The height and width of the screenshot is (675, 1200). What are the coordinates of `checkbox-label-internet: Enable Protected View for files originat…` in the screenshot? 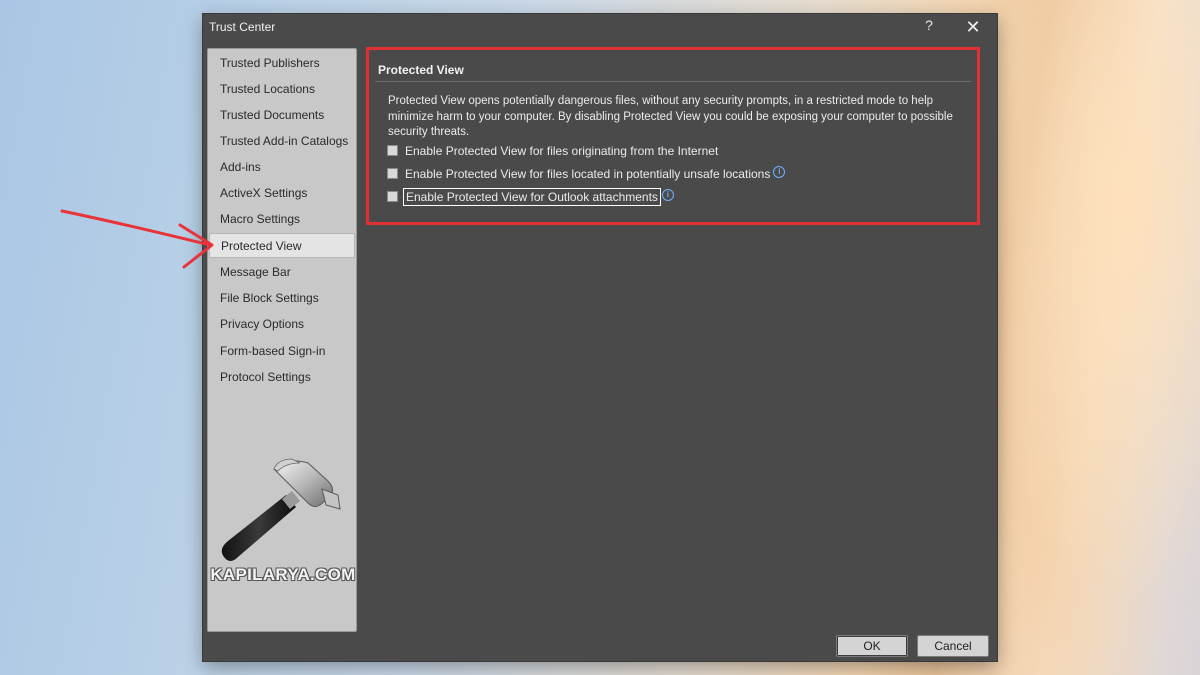 It's located at (561, 151).